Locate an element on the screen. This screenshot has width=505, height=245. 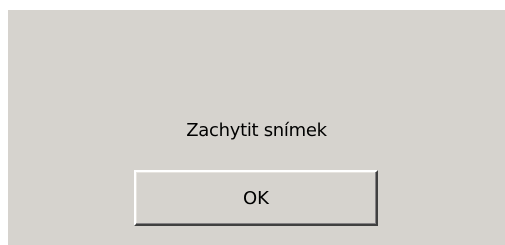
dialog-message: Zachytit snímek is located at coordinates (256, 130).